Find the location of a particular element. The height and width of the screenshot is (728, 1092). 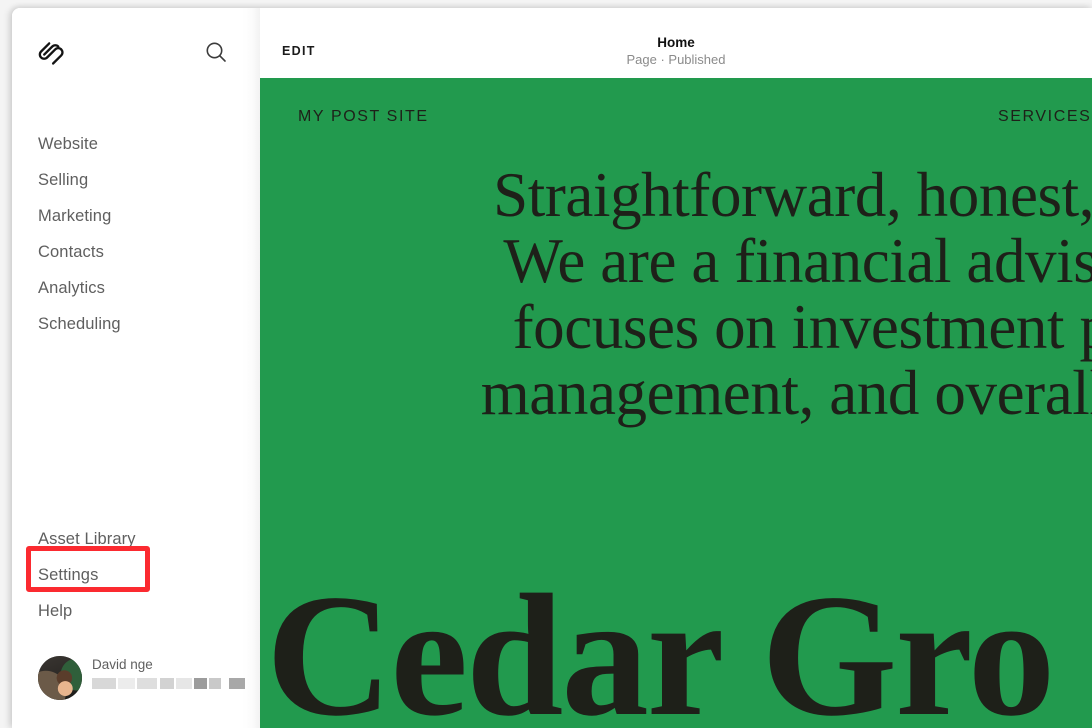

site-brand: MY POST SITE is located at coordinates (363, 117).